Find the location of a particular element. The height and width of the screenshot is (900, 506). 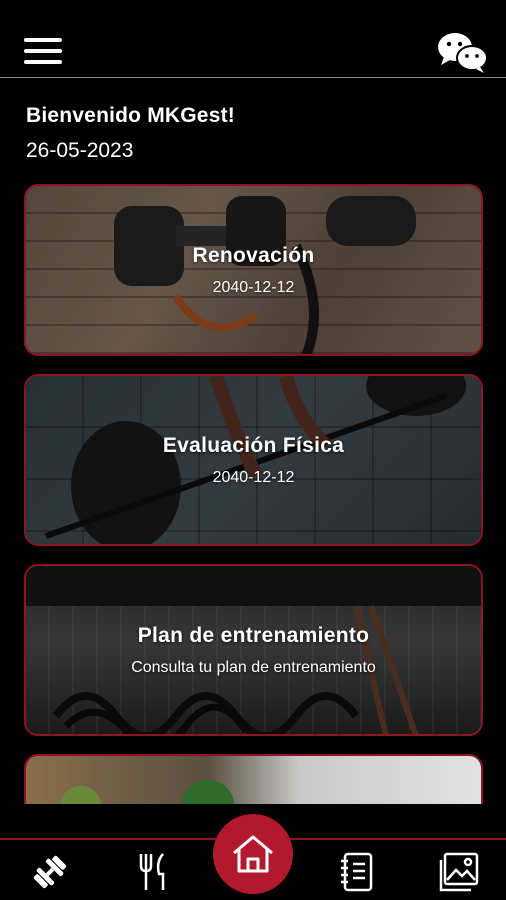

wechat-icon is located at coordinates (463, 52).